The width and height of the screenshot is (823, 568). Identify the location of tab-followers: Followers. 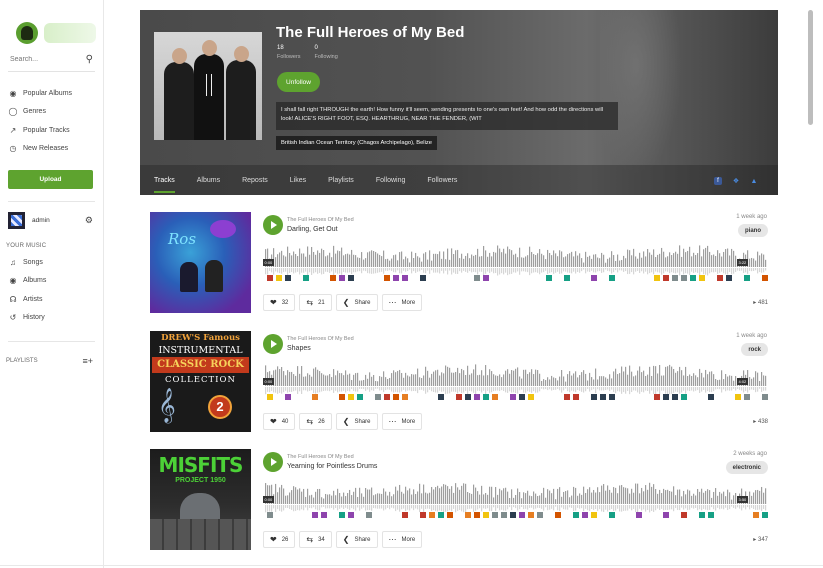
(442, 180).